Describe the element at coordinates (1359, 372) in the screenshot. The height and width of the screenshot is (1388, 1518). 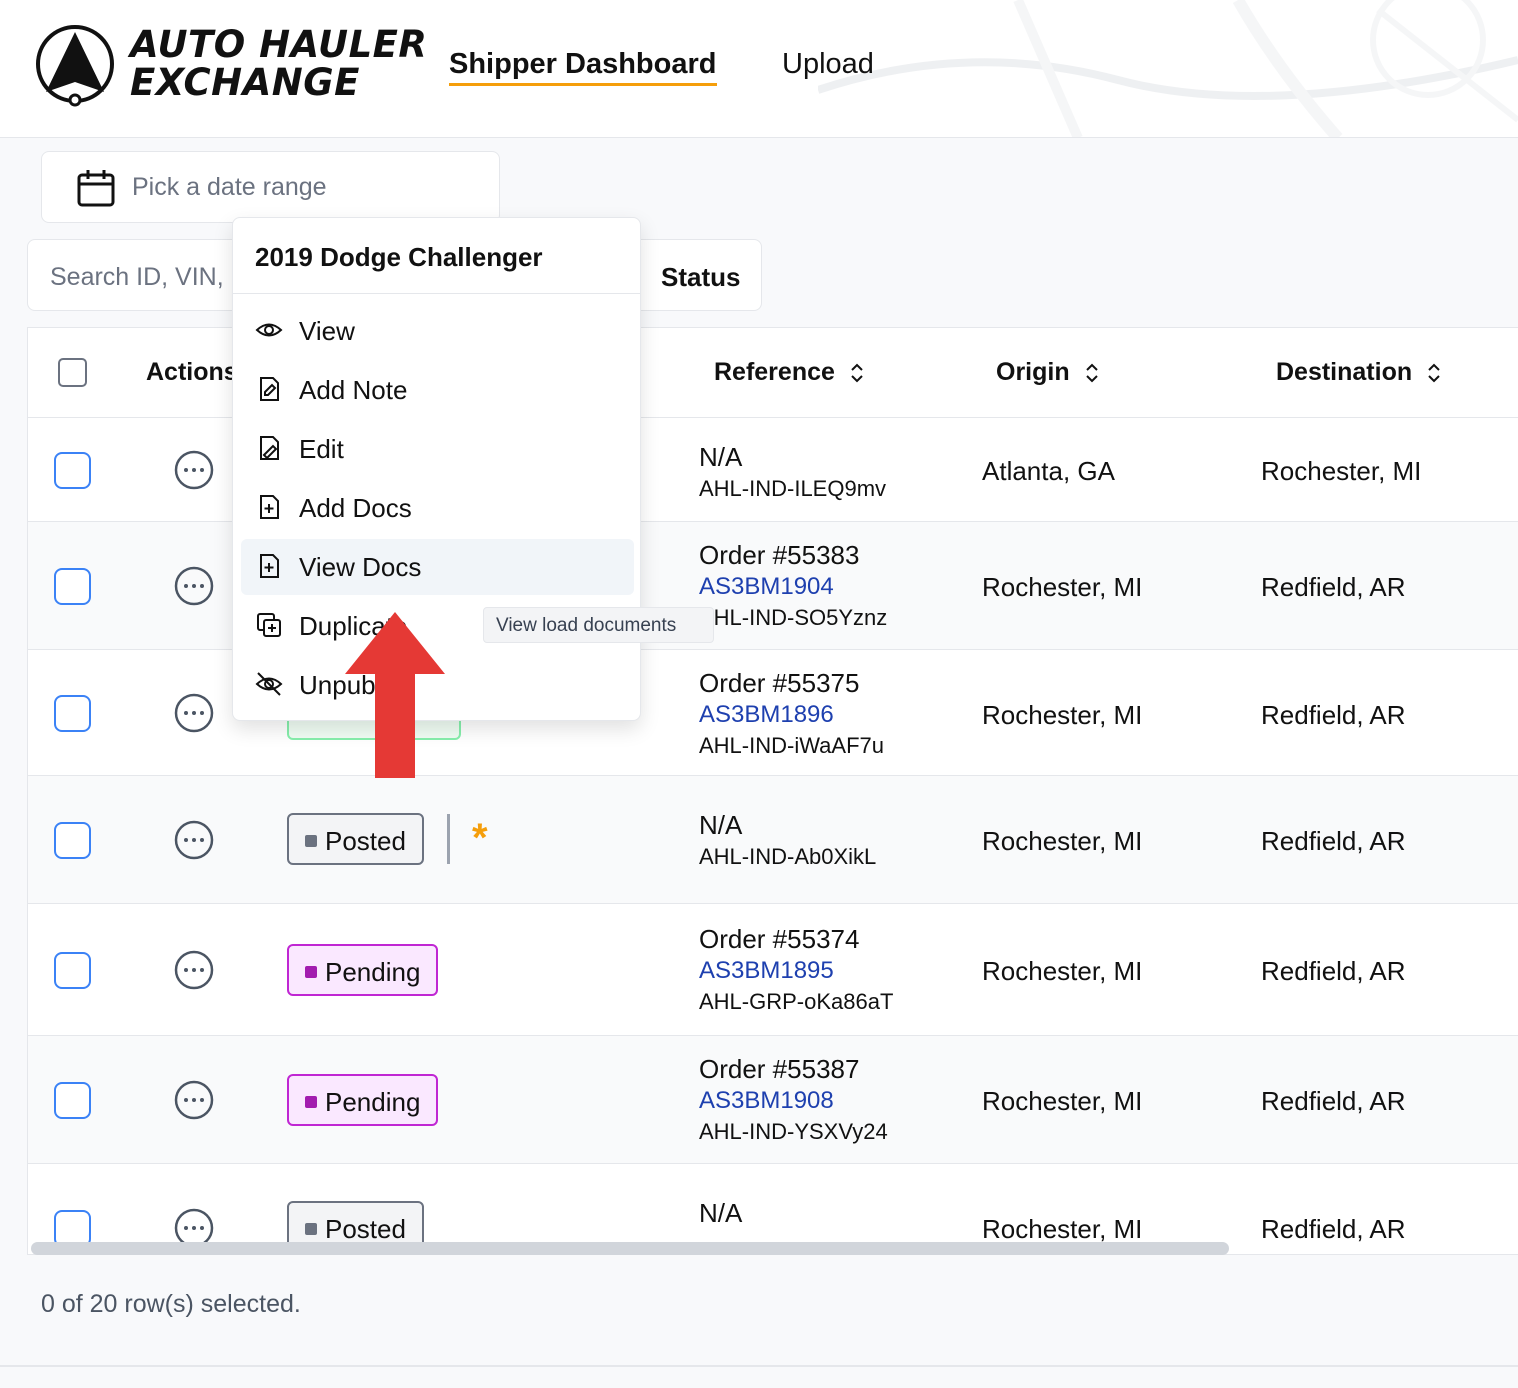
I see `header-destination: Destination` at that location.